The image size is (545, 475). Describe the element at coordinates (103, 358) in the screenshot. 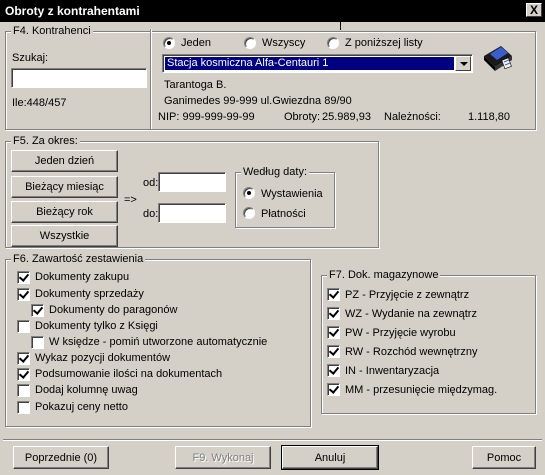

I see `label-item-list: Wykaz pozycji dokumentów` at that location.